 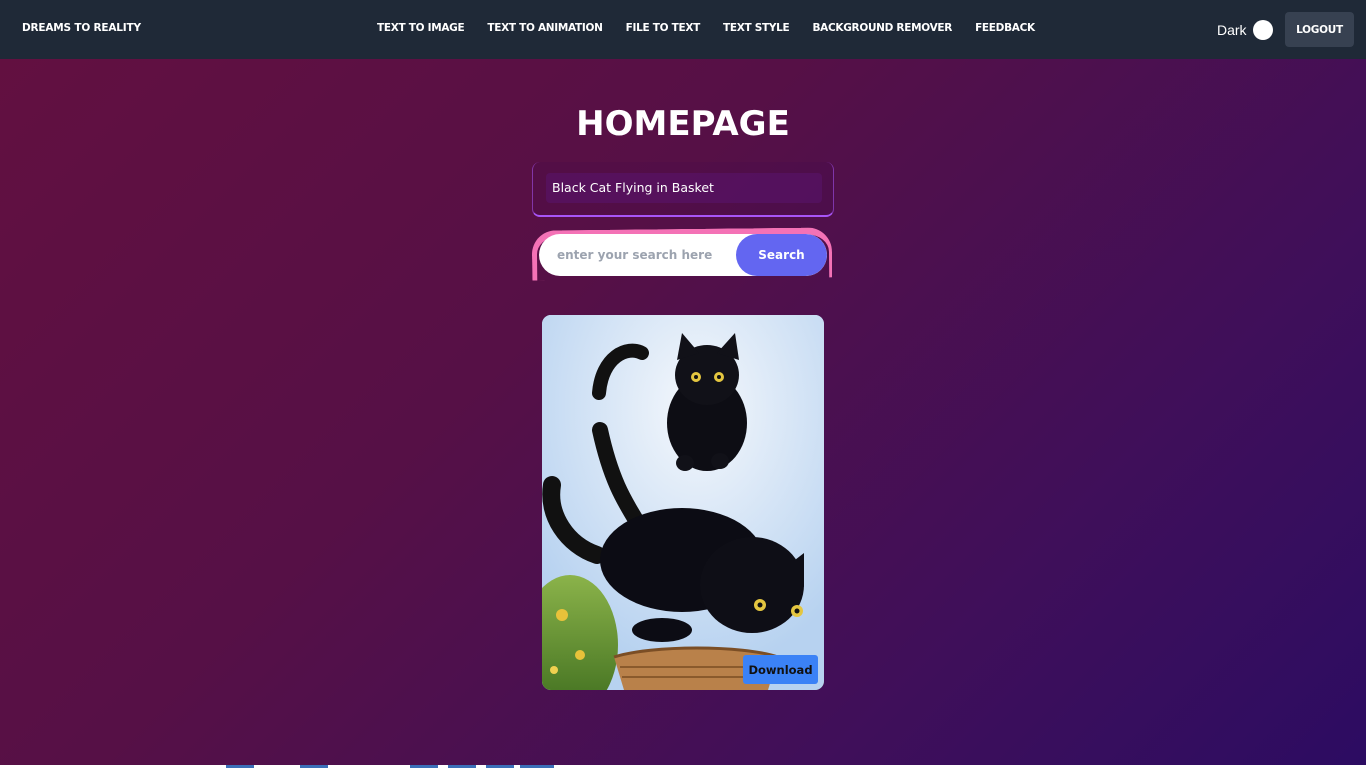 I want to click on prompt-card: Black Cat Flying in Basket, so click(x=683, y=189).